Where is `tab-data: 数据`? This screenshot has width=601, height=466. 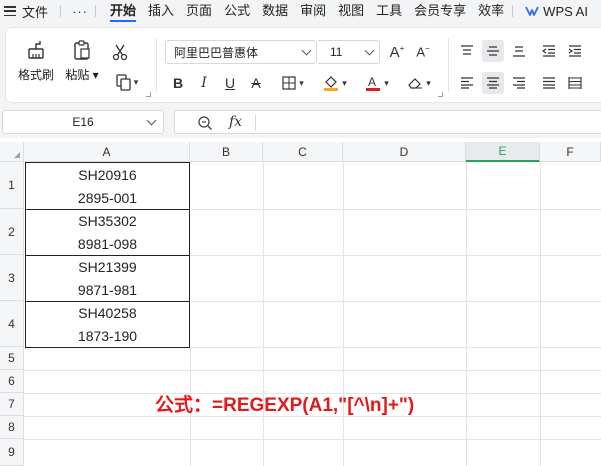
tab-data: 数据 is located at coordinates (275, 11).